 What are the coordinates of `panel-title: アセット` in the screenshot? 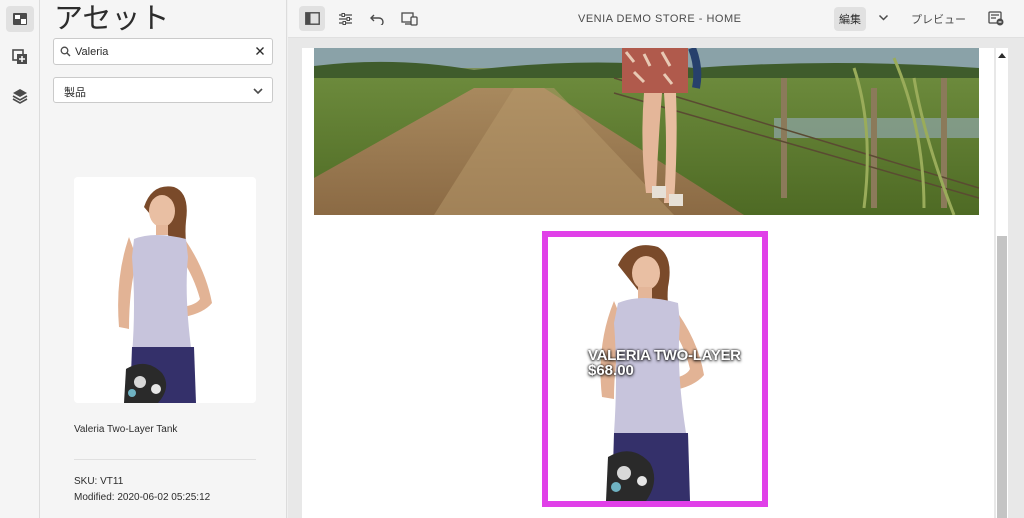 It's located at (112, 18).